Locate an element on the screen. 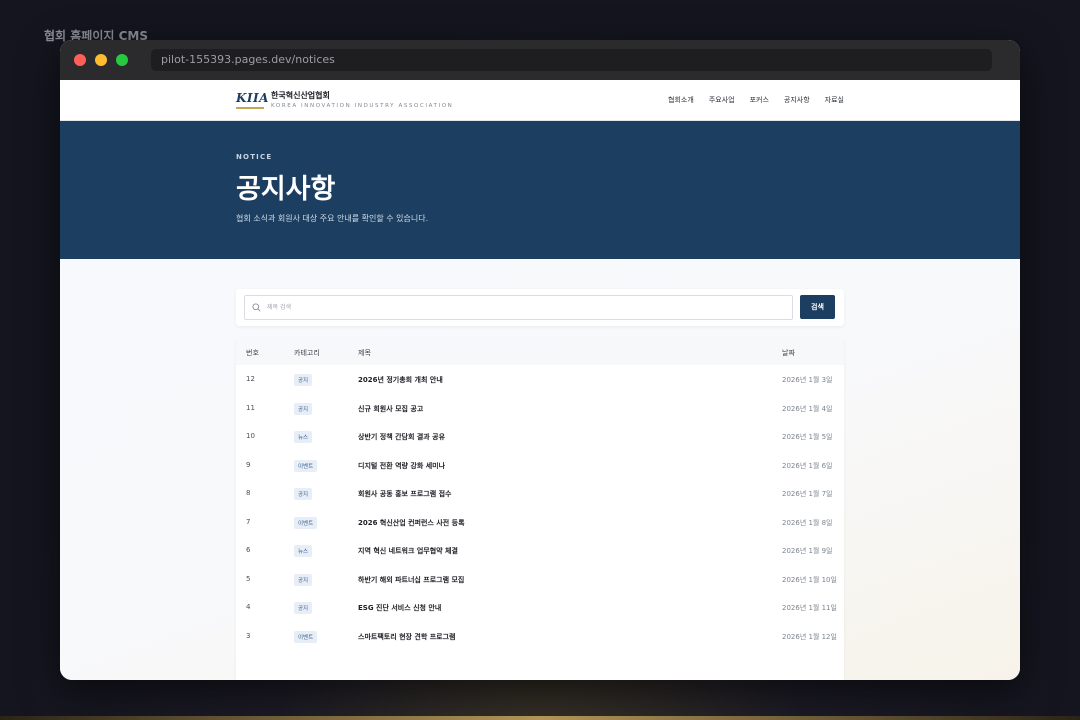 The image size is (1080, 720). nav-item-about: 협회소개 is located at coordinates (681, 100).